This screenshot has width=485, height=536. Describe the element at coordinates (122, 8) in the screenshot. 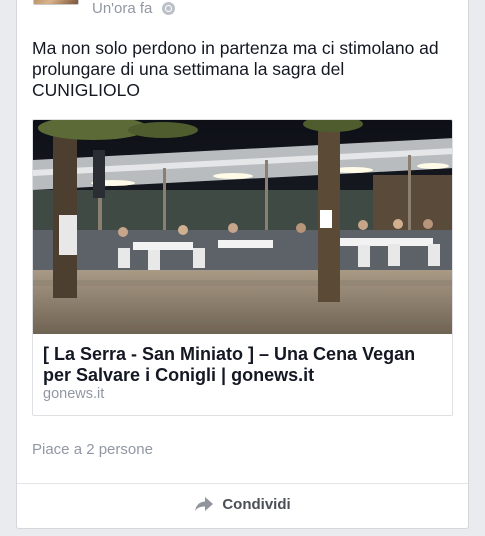

I see `timestamp: Un'ora fa` at that location.